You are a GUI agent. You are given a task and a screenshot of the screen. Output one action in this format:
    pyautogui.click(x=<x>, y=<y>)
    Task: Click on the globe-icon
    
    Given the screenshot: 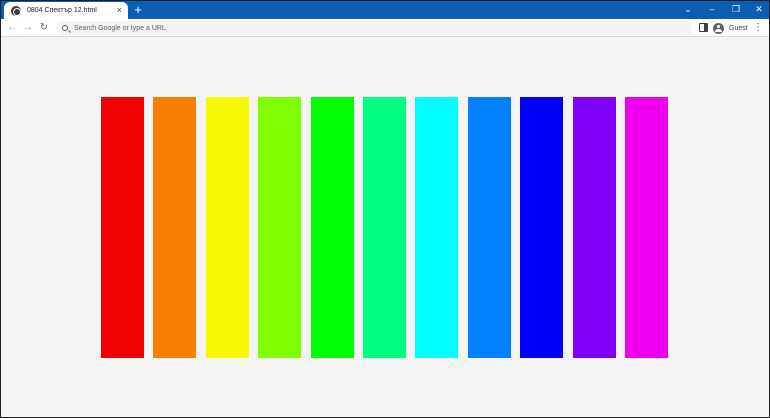 What is the action you would take?
    pyautogui.click(x=16, y=10)
    